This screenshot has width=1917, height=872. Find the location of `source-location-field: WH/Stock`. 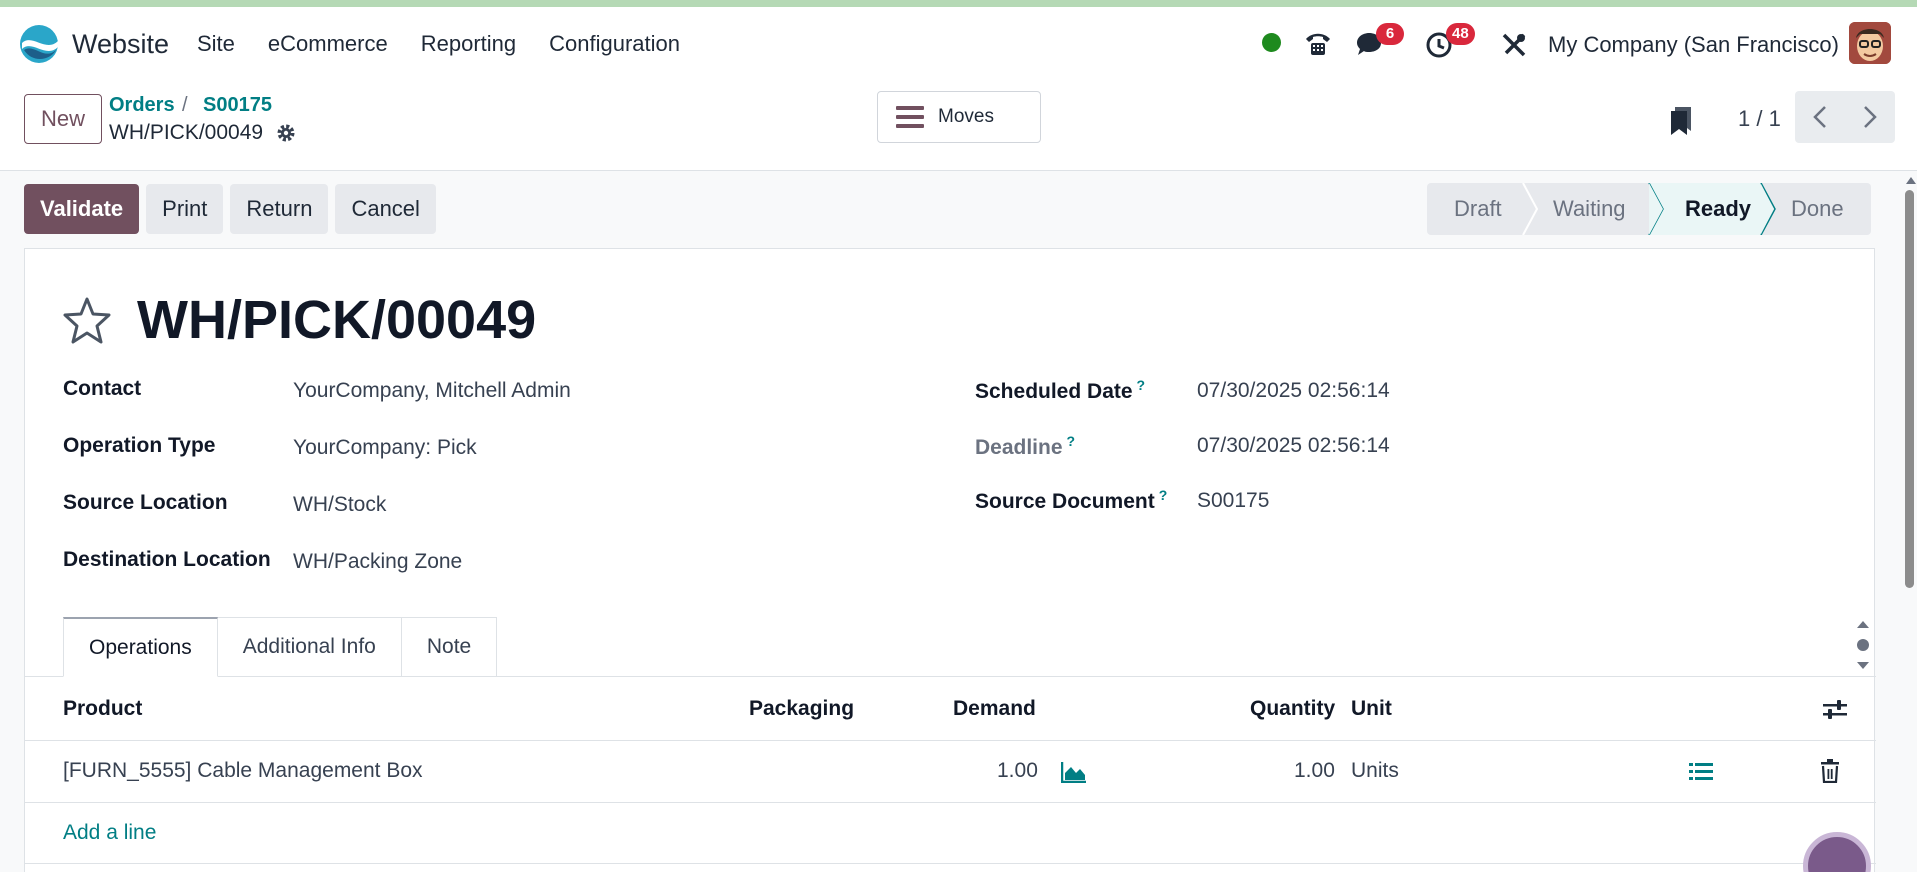

source-location-field: WH/Stock is located at coordinates (339, 505).